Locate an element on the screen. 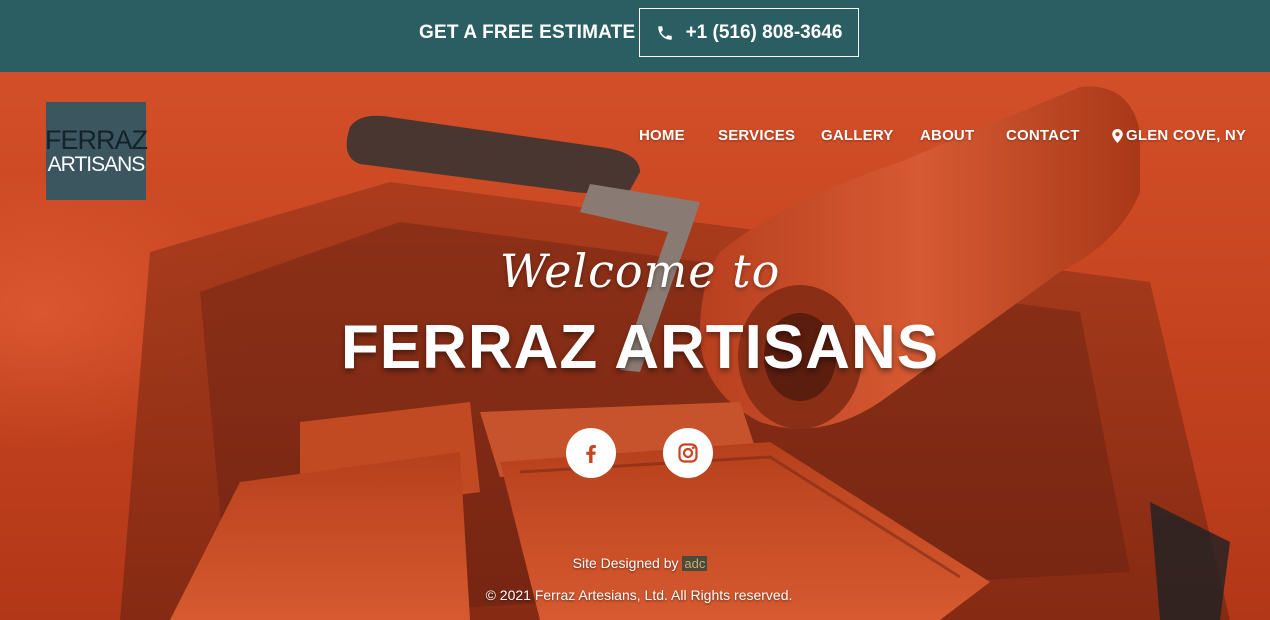 This screenshot has height=620, width=1270. facebook-icon is located at coordinates (591, 454).